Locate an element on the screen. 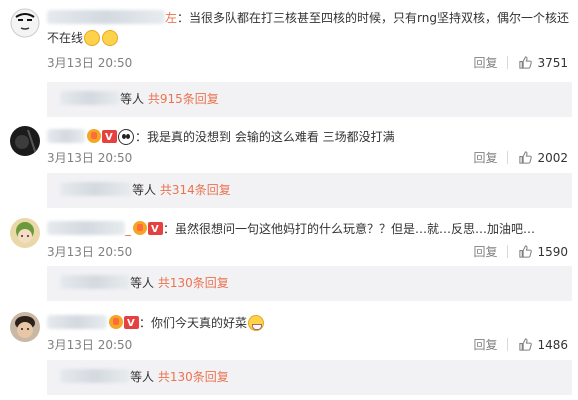 The image size is (578, 400). sub-replies-box: 等人 共915条回复 is located at coordinates (309, 99).